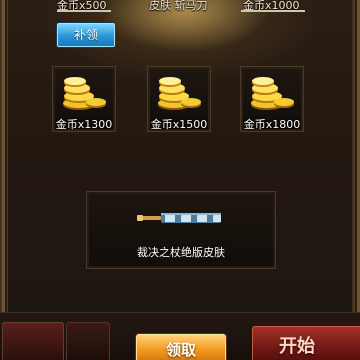 This screenshot has height=360, width=360. What do you see at coordinates (181, 252) in the screenshot?
I see `reward-card-label: 裁决之杖绝版皮肤` at bounding box center [181, 252].